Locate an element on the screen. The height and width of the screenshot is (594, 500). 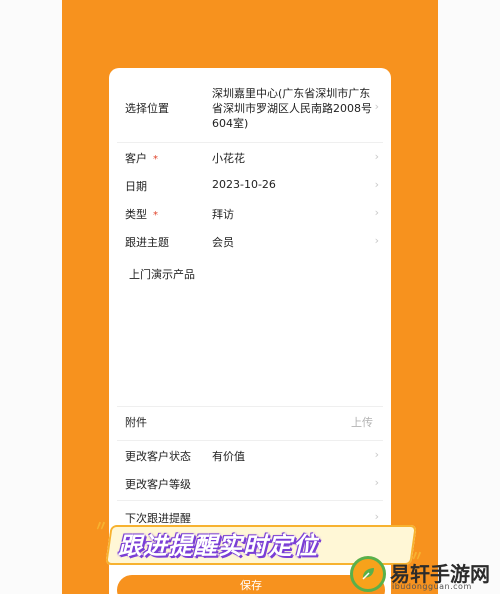
right-margin is located at coordinates (469, 297).